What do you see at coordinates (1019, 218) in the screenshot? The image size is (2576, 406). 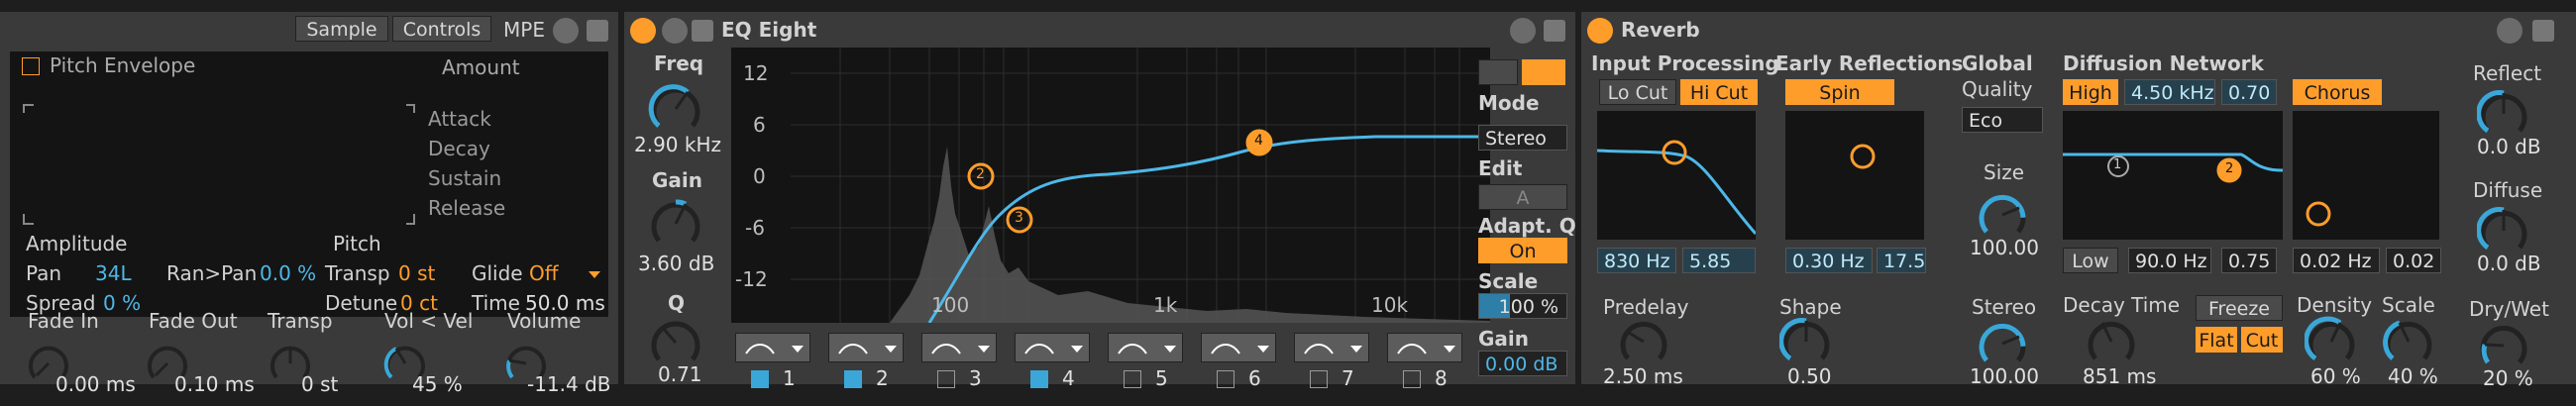 I see `band-marker-3: 3` at bounding box center [1019, 218].